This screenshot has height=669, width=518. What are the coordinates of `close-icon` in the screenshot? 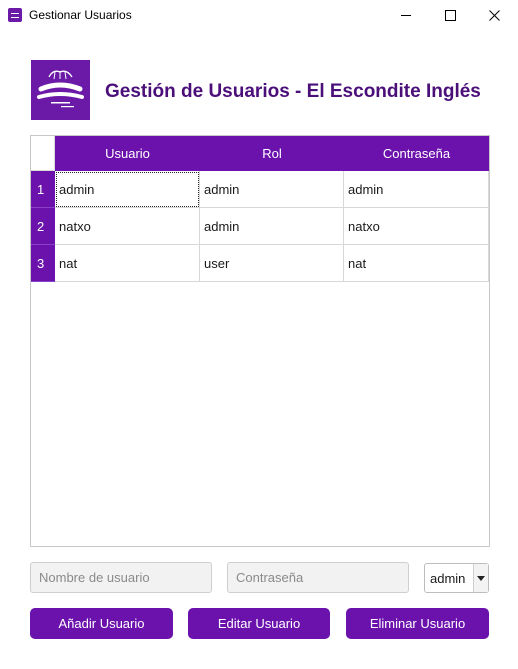 It's located at (494, 15).